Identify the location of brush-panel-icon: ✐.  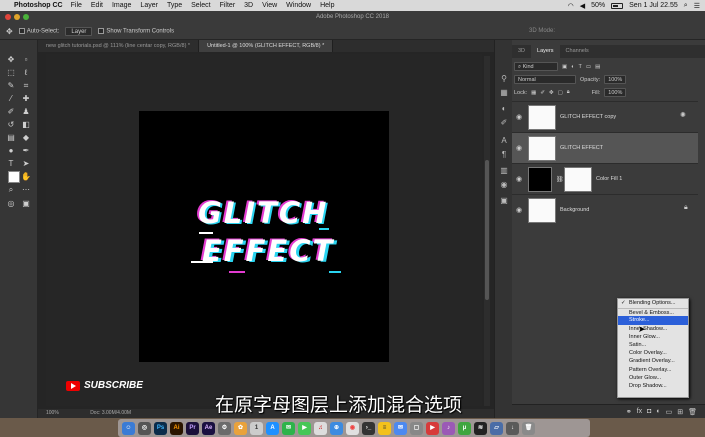
(504, 123).